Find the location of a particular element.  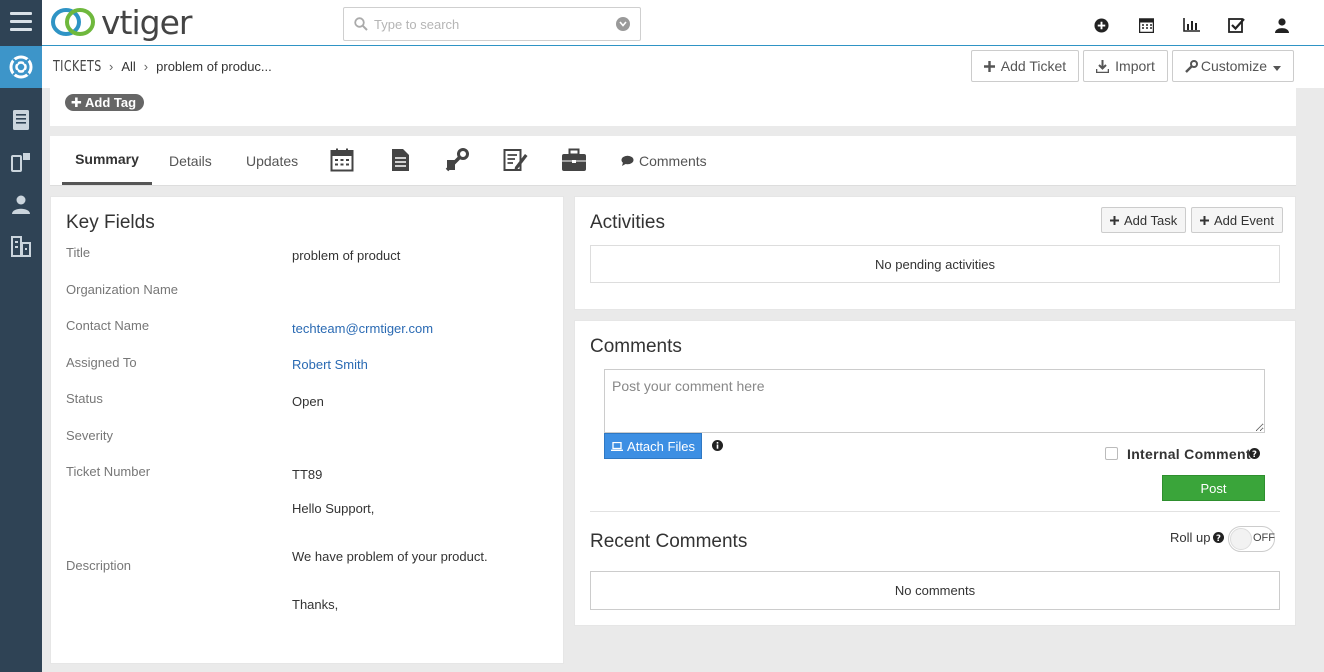

activities-title: Activities is located at coordinates (627, 222).